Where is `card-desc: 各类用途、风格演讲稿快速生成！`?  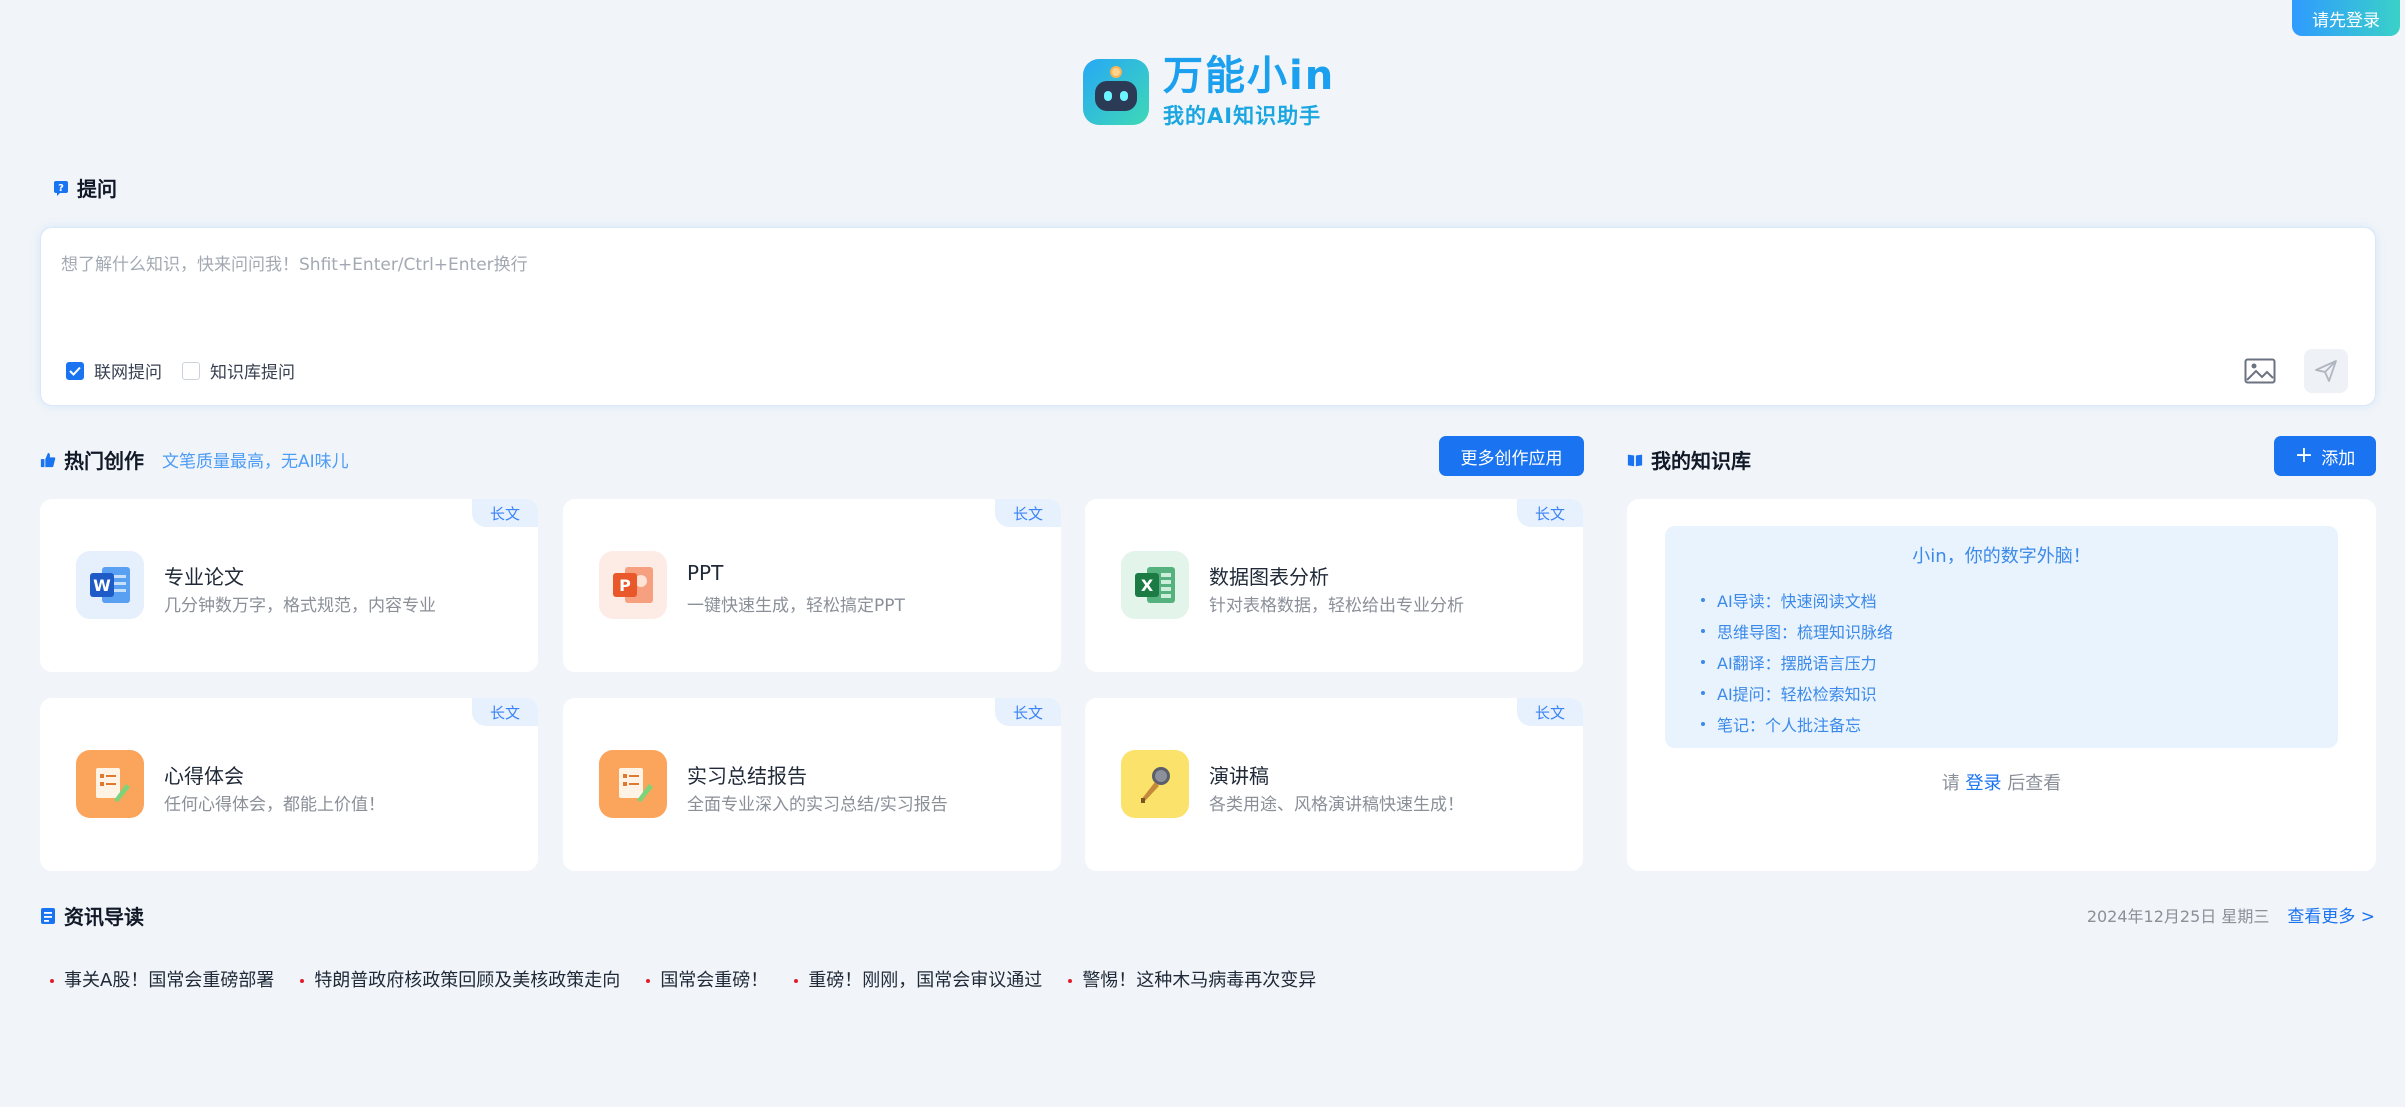 card-desc: 各类用途、风格演讲稿快速生成！ is located at coordinates (1336, 805).